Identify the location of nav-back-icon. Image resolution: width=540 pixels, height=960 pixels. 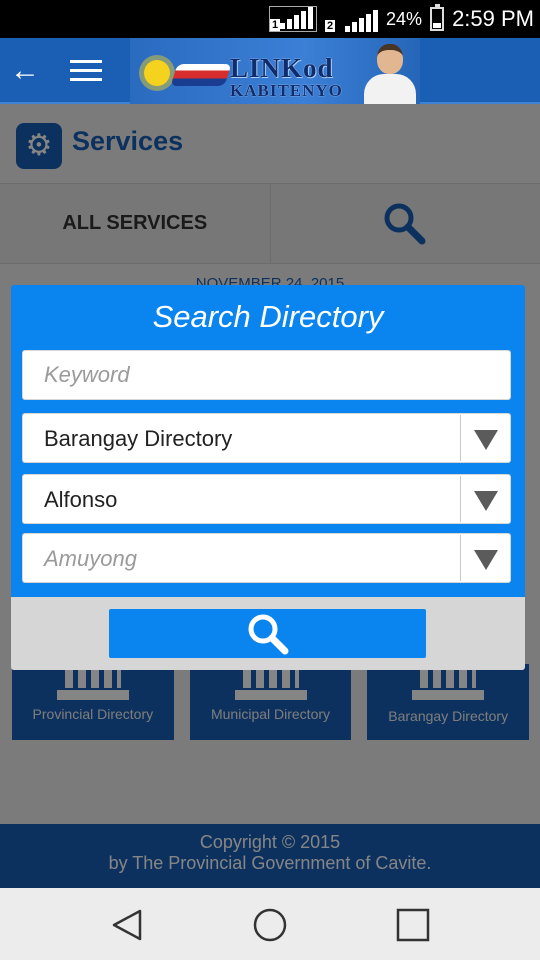
(127, 925).